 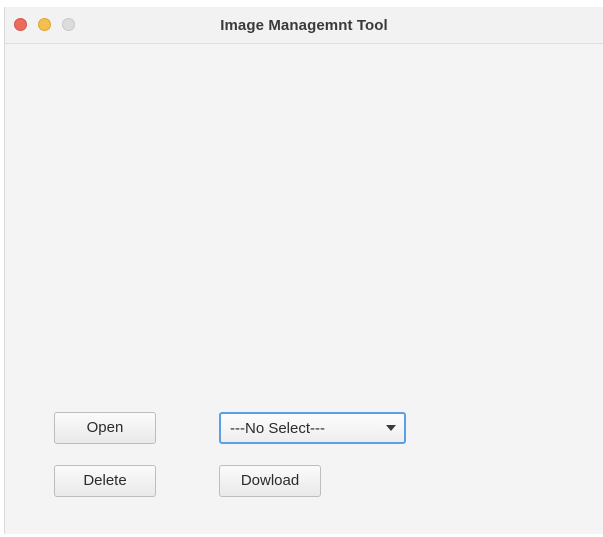 What do you see at coordinates (105, 481) in the screenshot?
I see `delete-button: Delete` at bounding box center [105, 481].